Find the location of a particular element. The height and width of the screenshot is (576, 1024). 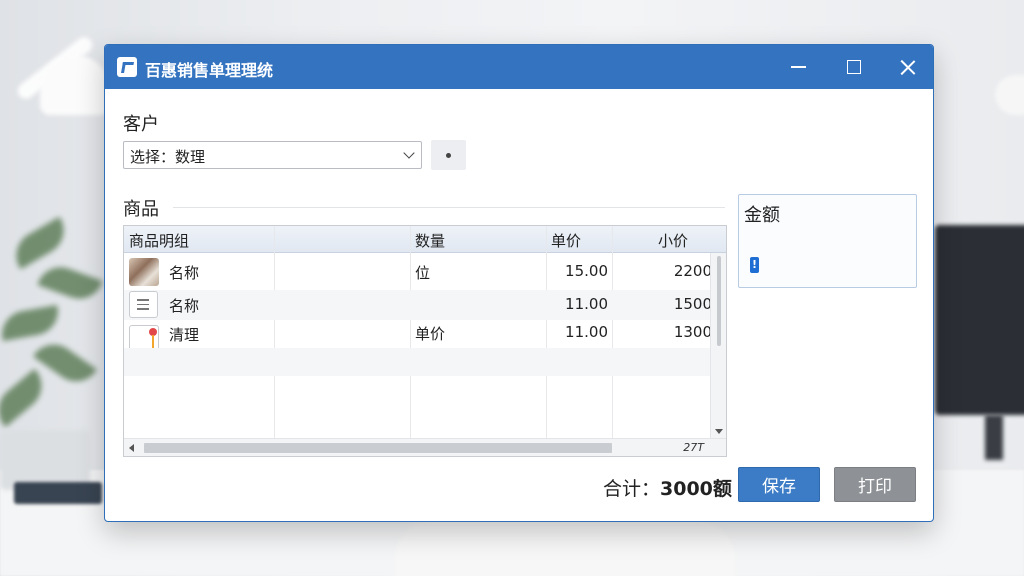

scroll-left-icon is located at coordinates (131, 448).